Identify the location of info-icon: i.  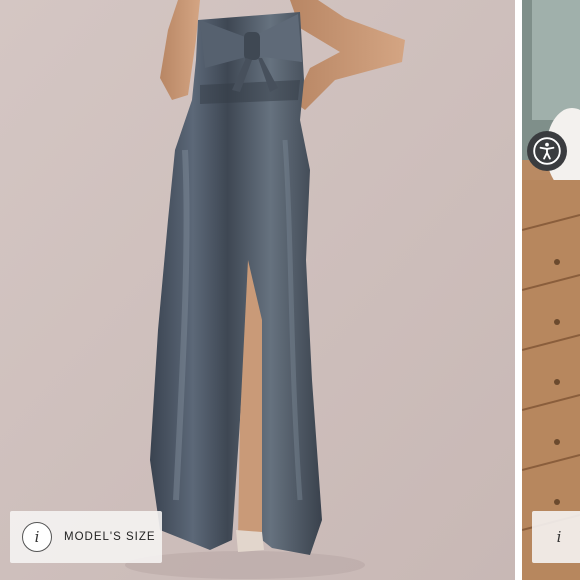
(37, 537).